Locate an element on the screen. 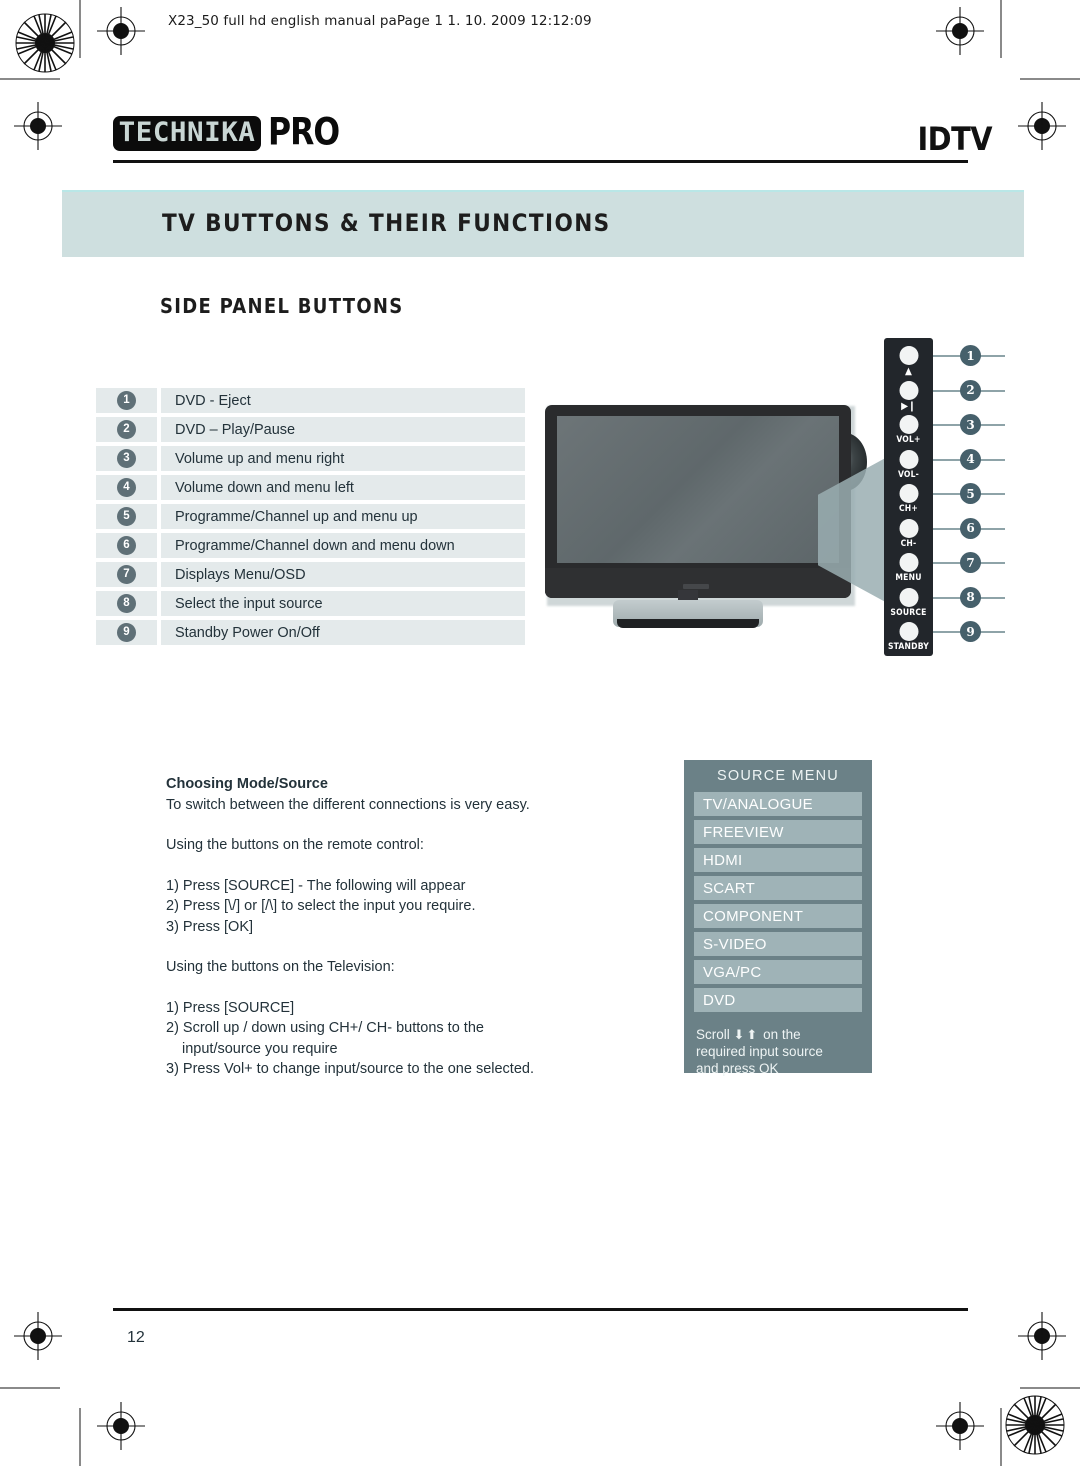 This screenshot has width=1080, height=1466. callout-number-bubble: 8 is located at coordinates (970, 597).